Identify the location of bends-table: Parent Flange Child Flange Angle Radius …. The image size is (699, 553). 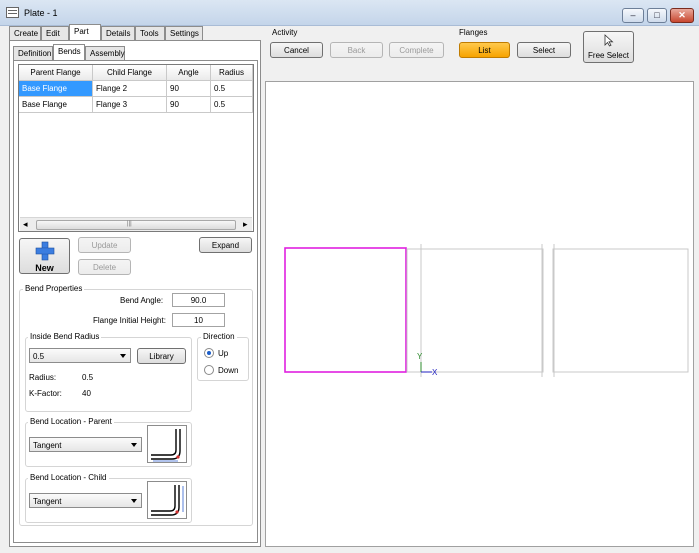
(136, 148).